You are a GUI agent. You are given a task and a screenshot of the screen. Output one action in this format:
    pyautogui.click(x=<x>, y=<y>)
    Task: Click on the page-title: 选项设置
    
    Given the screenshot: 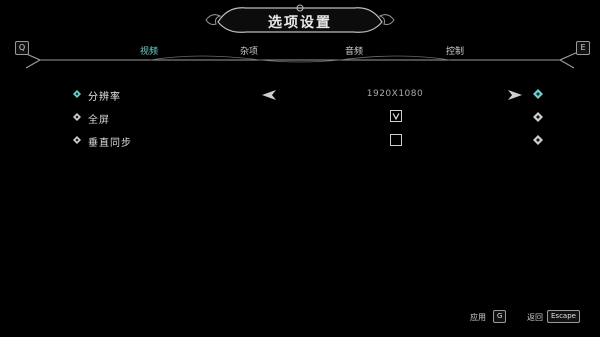 What is the action you would take?
    pyautogui.click(x=300, y=23)
    